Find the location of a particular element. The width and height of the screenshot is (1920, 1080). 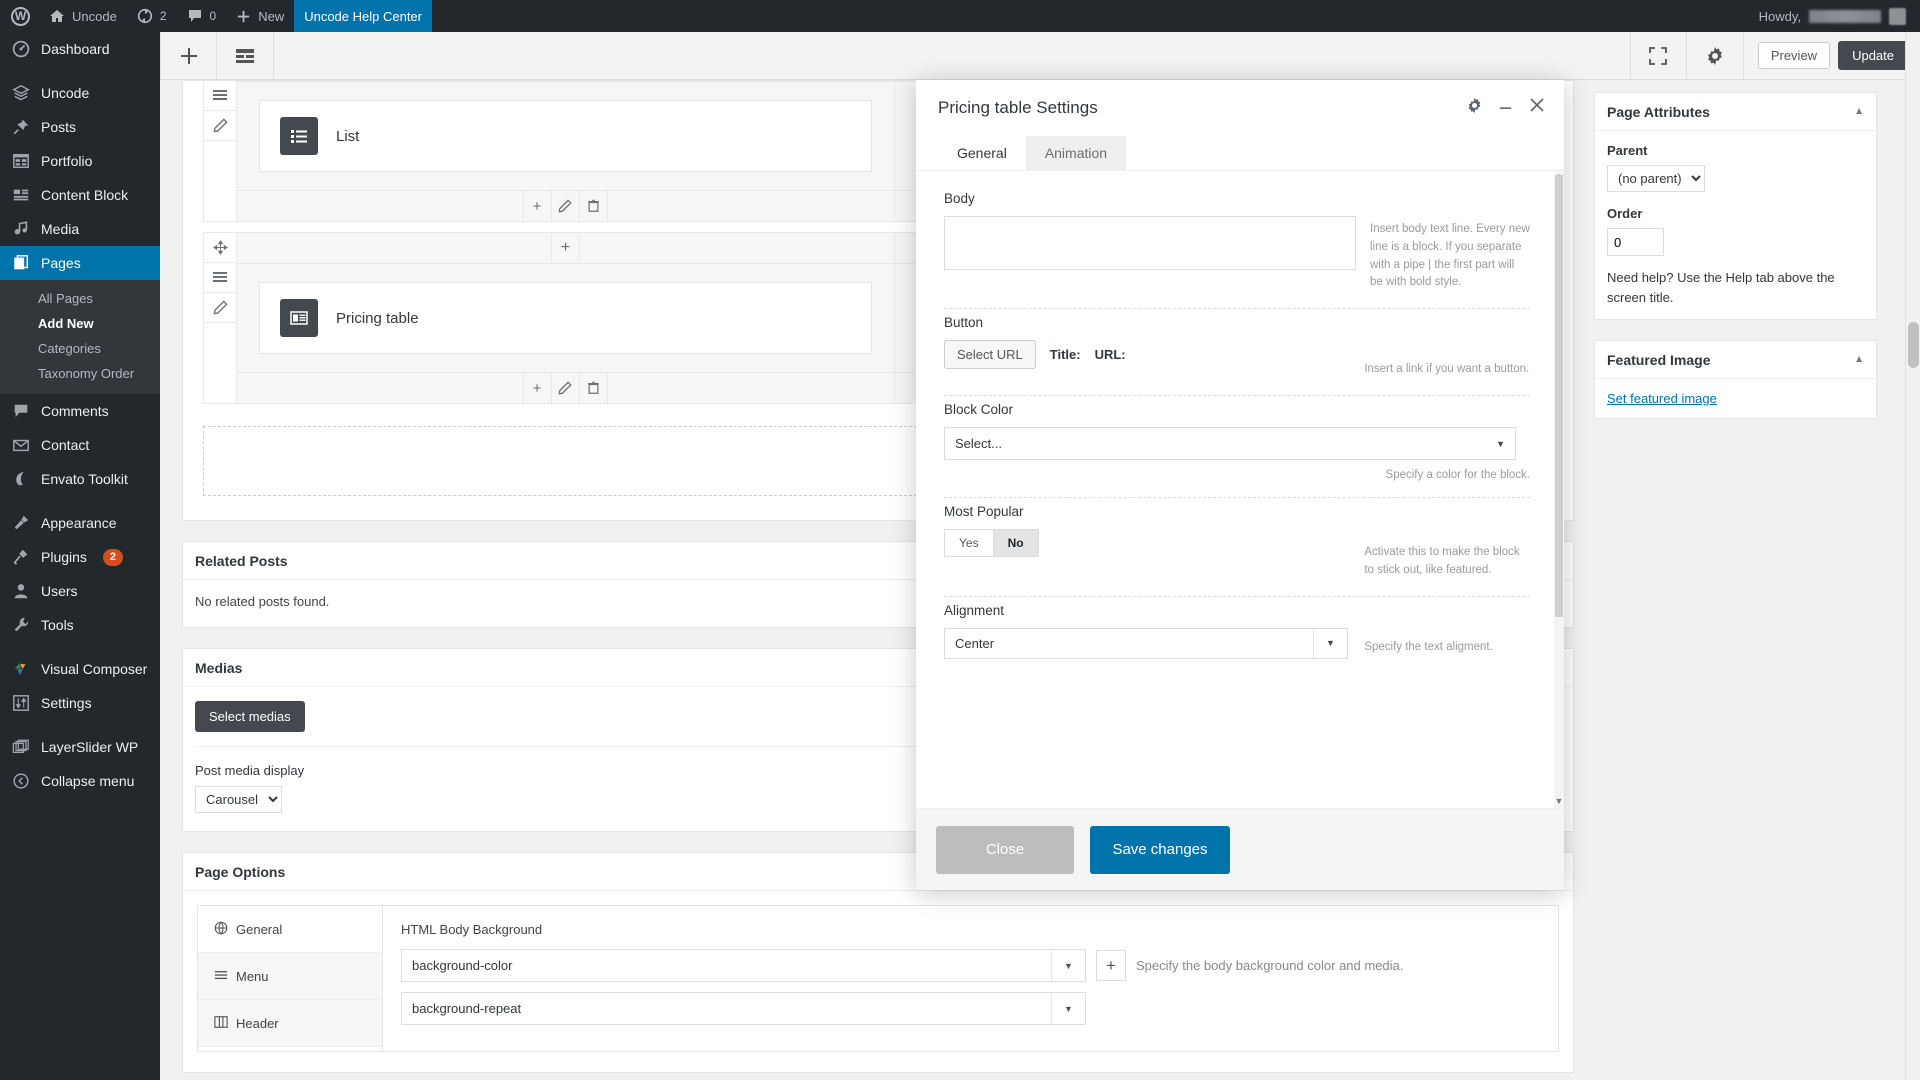

post-media-display-select: Carousel is located at coordinates (238, 799).